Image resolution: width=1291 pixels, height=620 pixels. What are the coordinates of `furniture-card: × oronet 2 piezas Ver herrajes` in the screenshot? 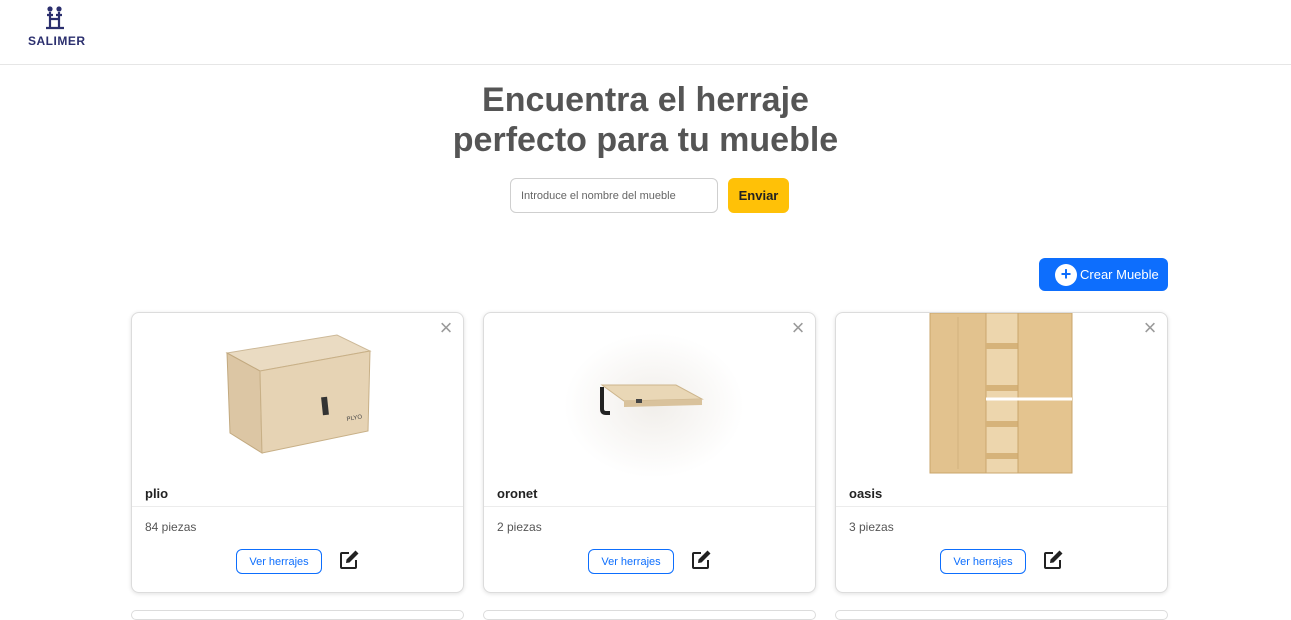 It's located at (649, 452).